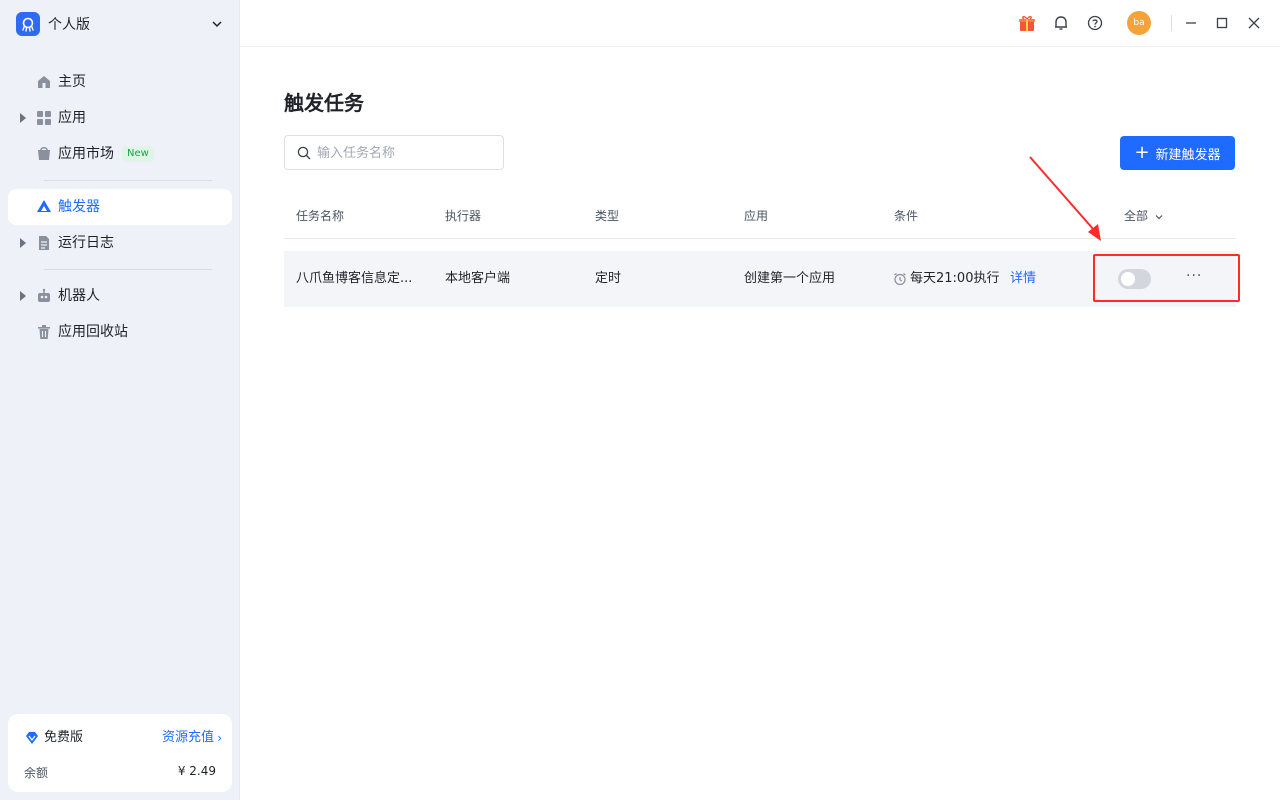  I want to click on trigger-icon, so click(44, 206).